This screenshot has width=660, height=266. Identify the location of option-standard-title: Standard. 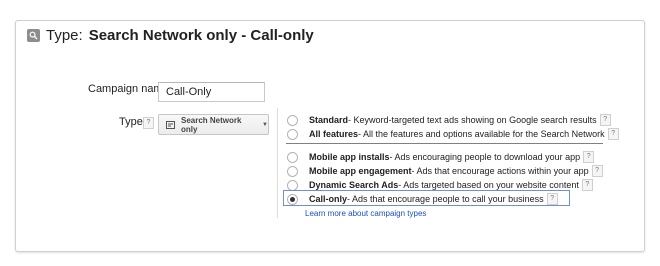
(329, 120).